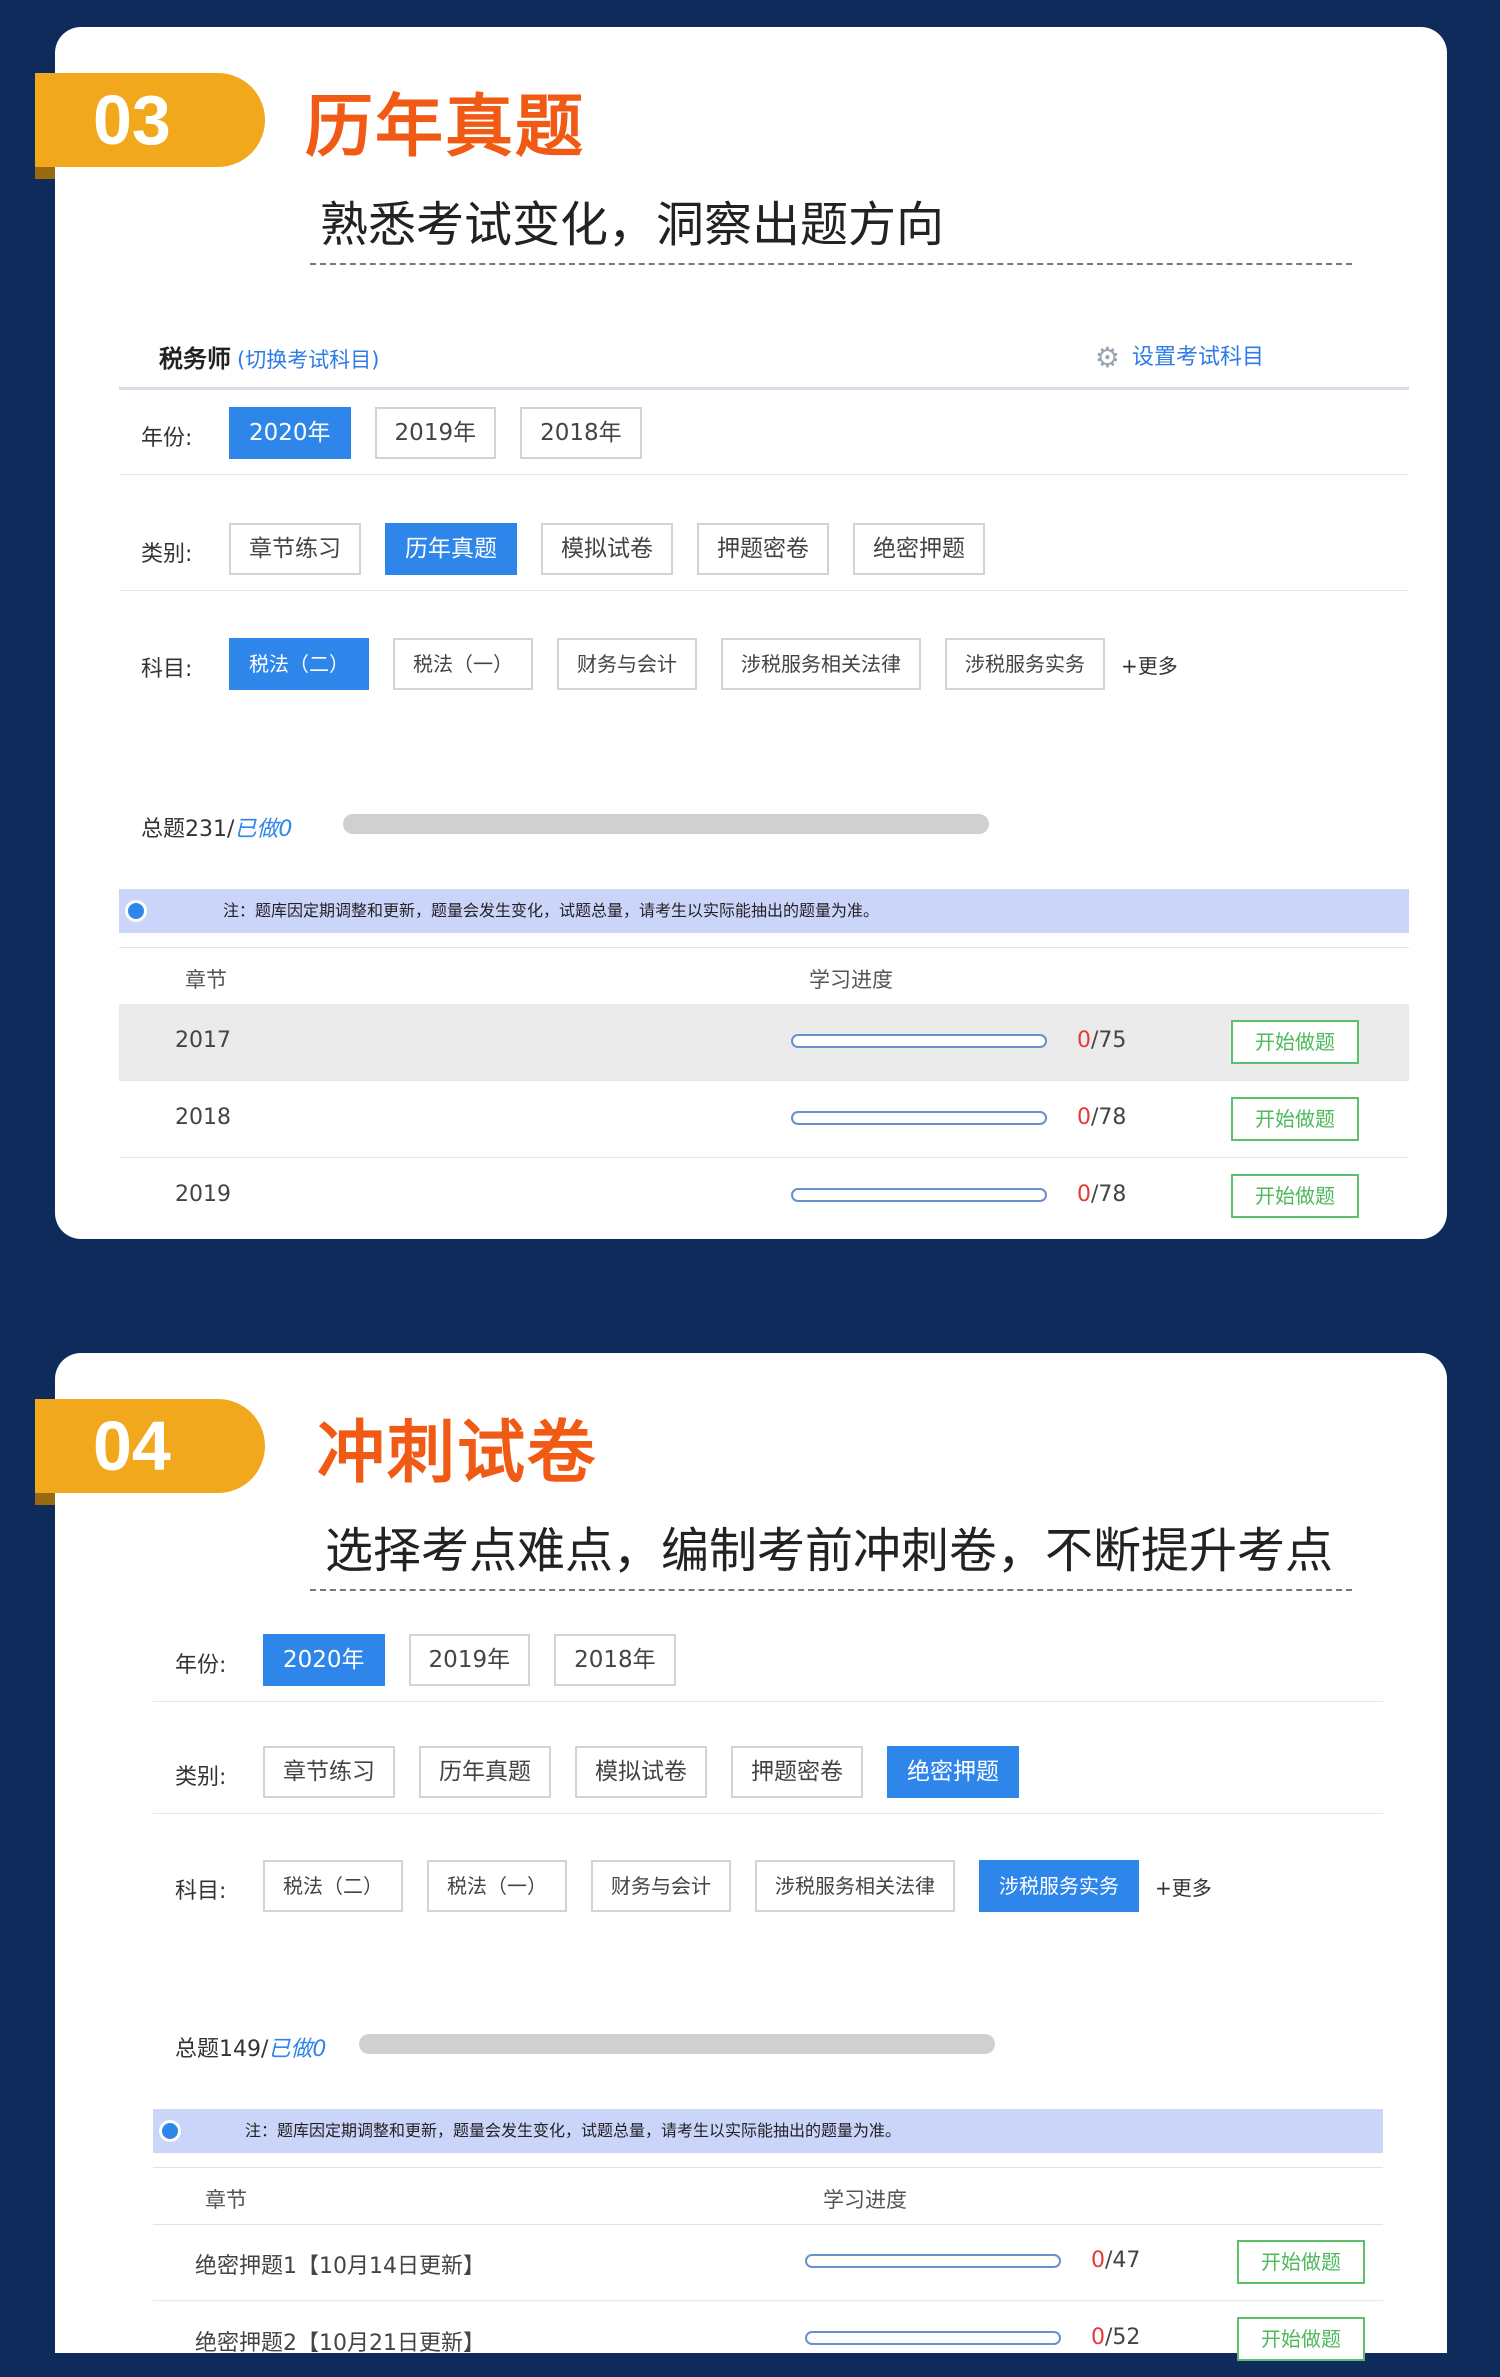 This screenshot has width=1500, height=2377. What do you see at coordinates (1109, 1117) in the screenshot?
I see `row-total: /78` at bounding box center [1109, 1117].